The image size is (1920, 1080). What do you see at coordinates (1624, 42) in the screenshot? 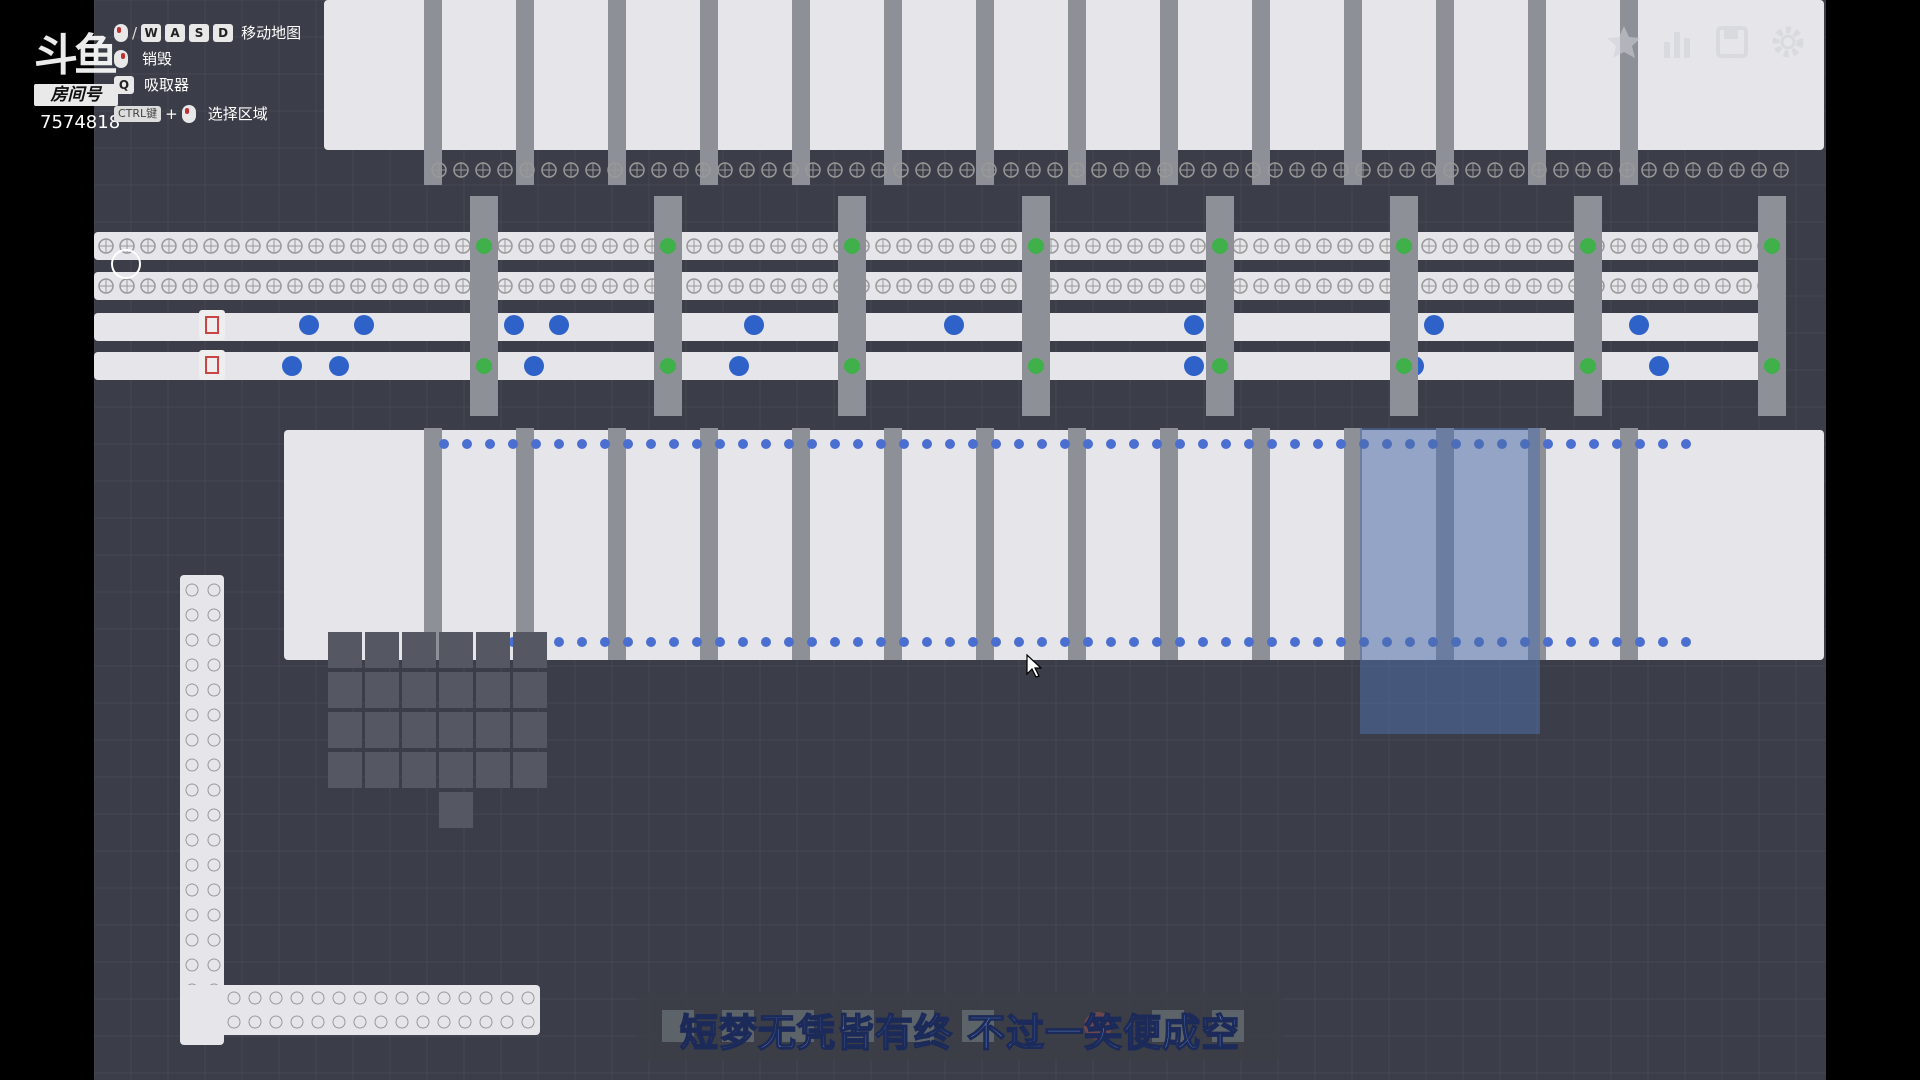
I see `star-icon` at bounding box center [1624, 42].